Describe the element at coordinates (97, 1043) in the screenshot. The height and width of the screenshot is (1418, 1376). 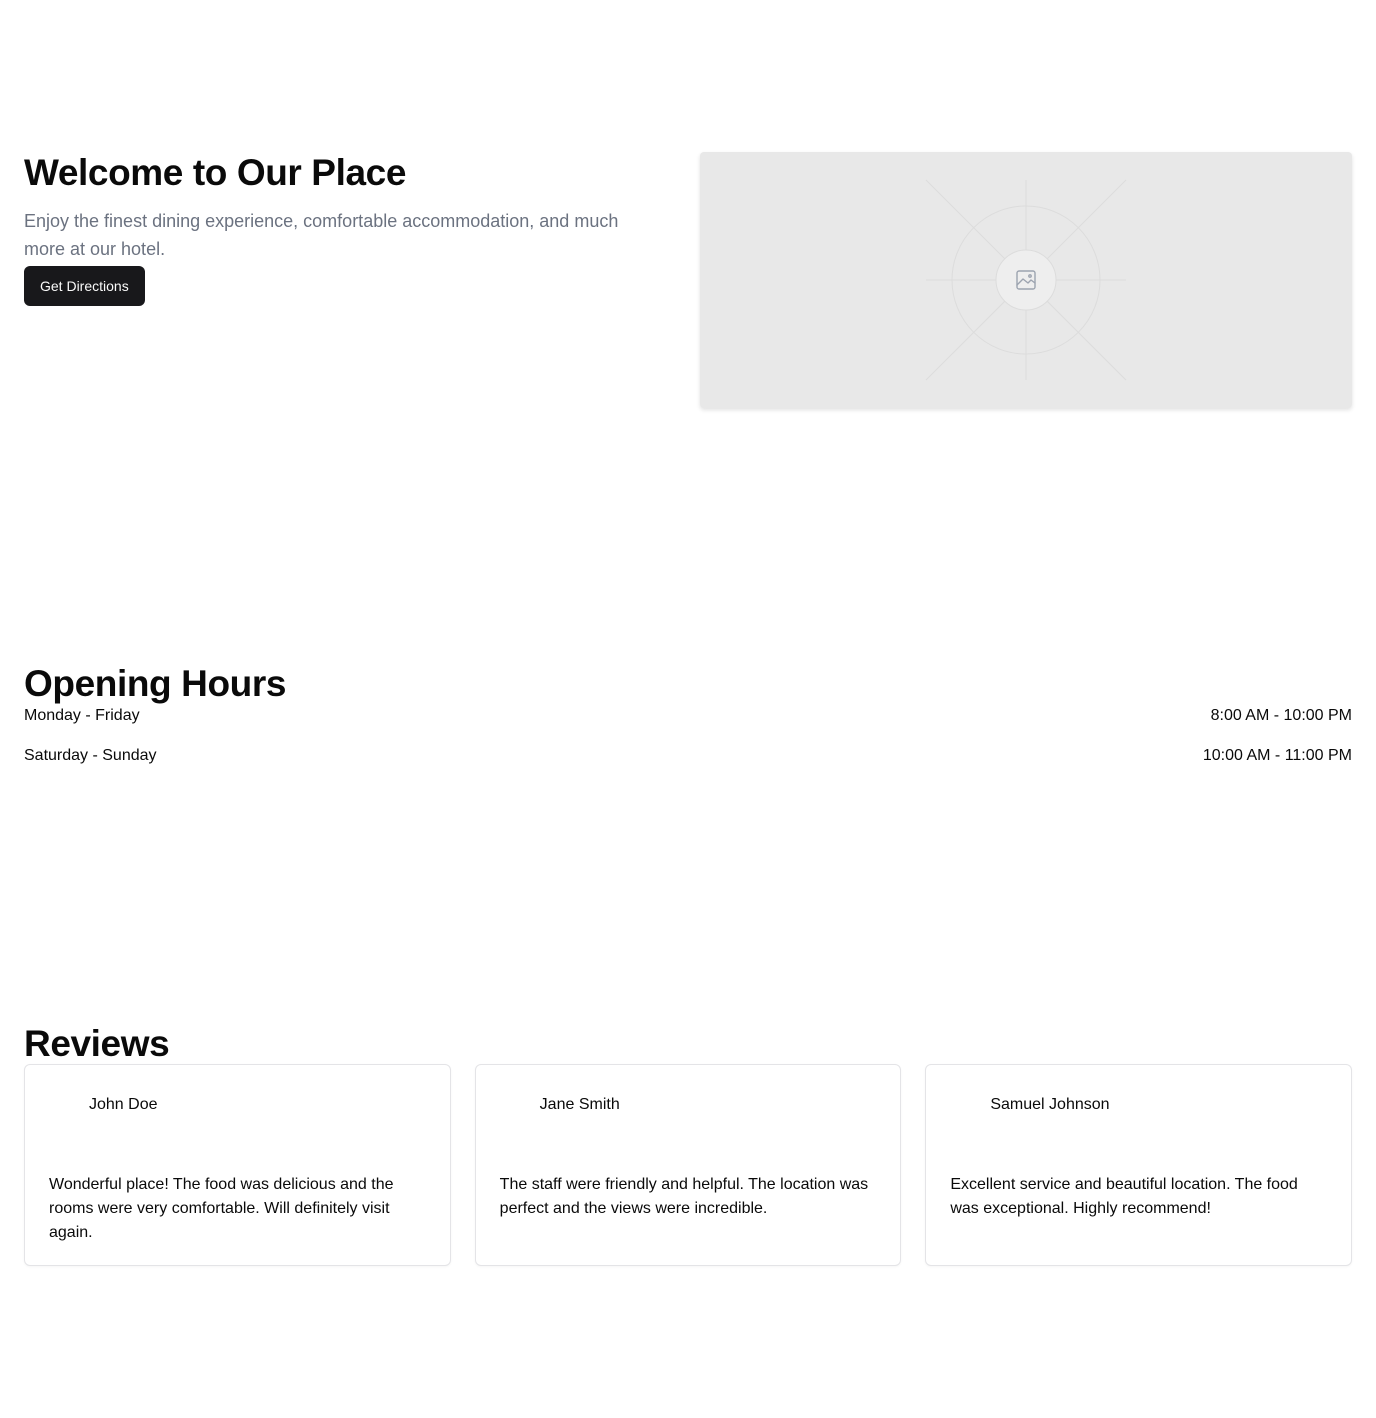
I see `reviews-title: Reviews` at that location.